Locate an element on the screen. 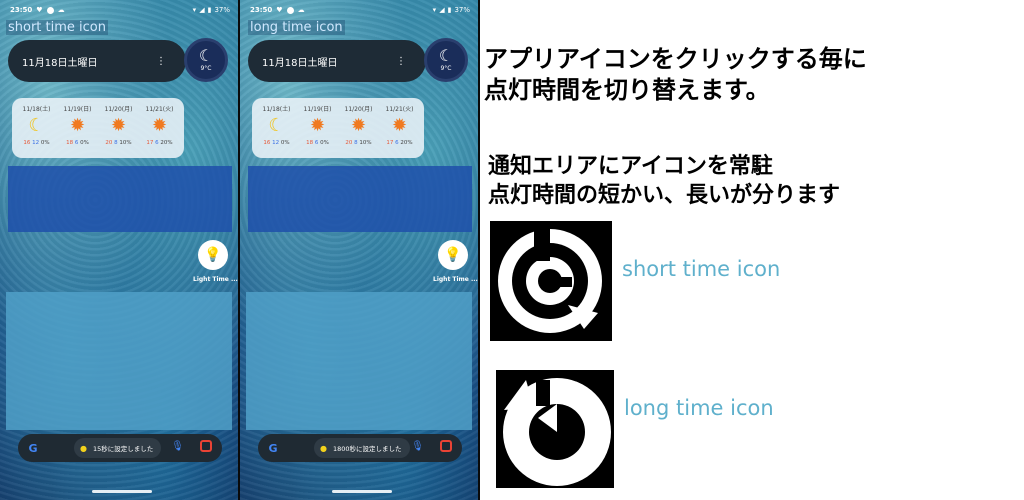 This screenshot has height=500, width=1024. search-dock: G ● 15秒に設定しました 🎙 is located at coordinates (120, 448).